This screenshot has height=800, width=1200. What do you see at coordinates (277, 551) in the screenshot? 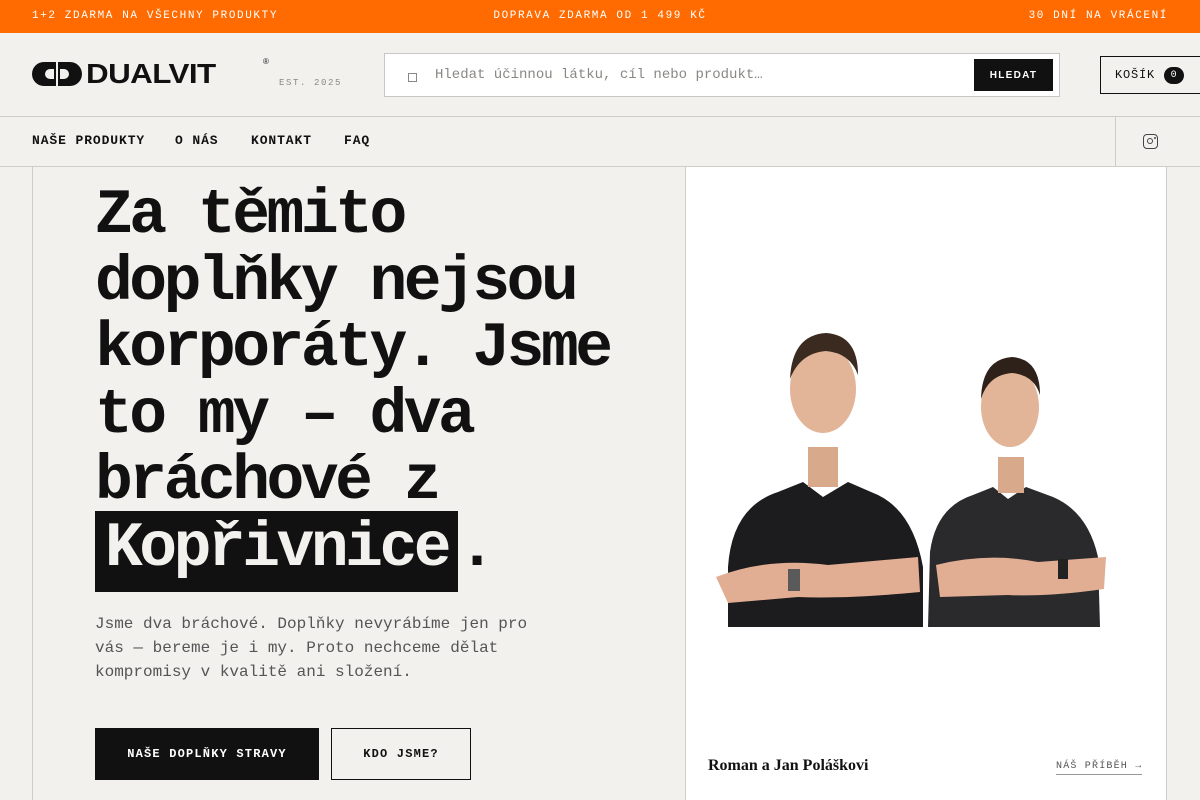
I see `hero-title-highlight: Kopřivnice` at bounding box center [277, 551].